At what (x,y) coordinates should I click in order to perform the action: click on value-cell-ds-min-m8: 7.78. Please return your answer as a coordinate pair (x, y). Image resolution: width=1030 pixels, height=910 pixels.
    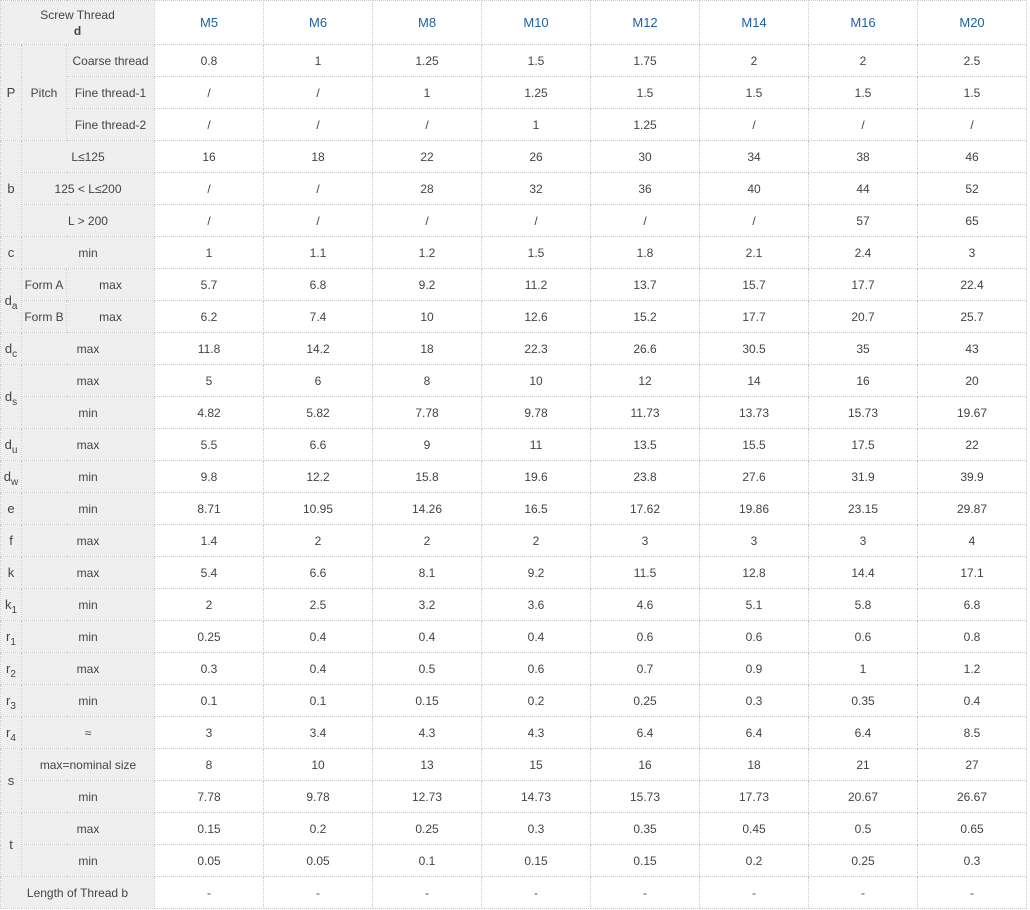
    Looking at the image, I should click on (427, 412).